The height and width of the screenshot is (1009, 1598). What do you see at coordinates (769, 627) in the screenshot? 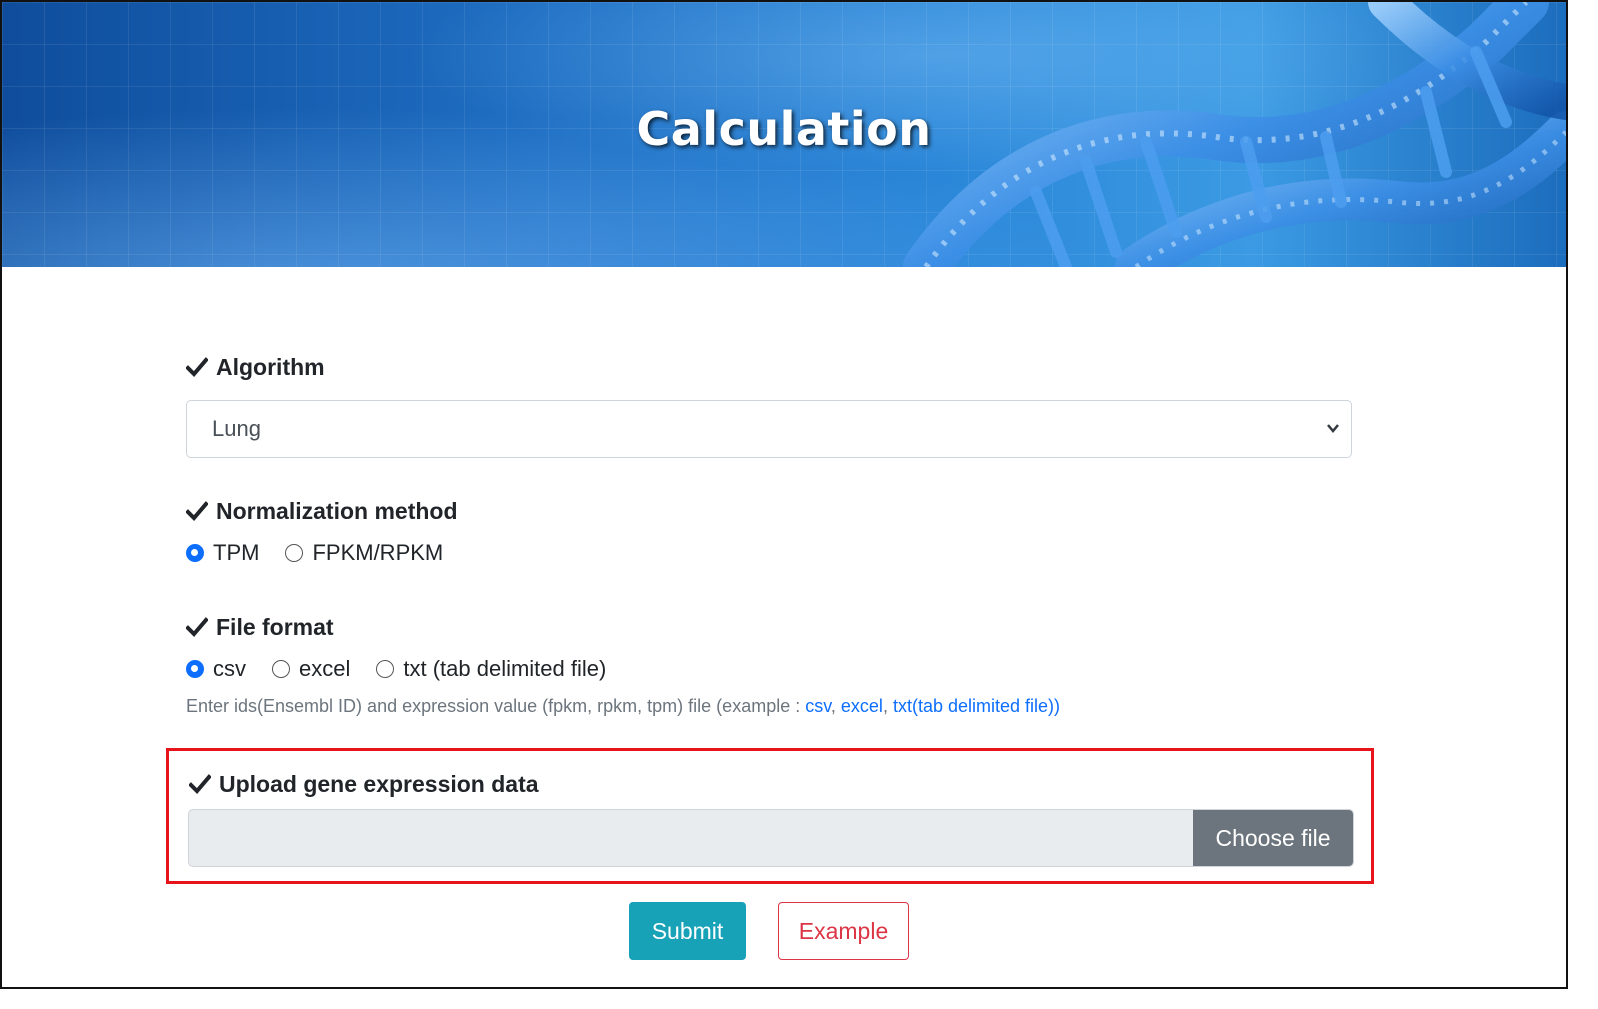
I see `file-format-label-row: File format` at bounding box center [769, 627].